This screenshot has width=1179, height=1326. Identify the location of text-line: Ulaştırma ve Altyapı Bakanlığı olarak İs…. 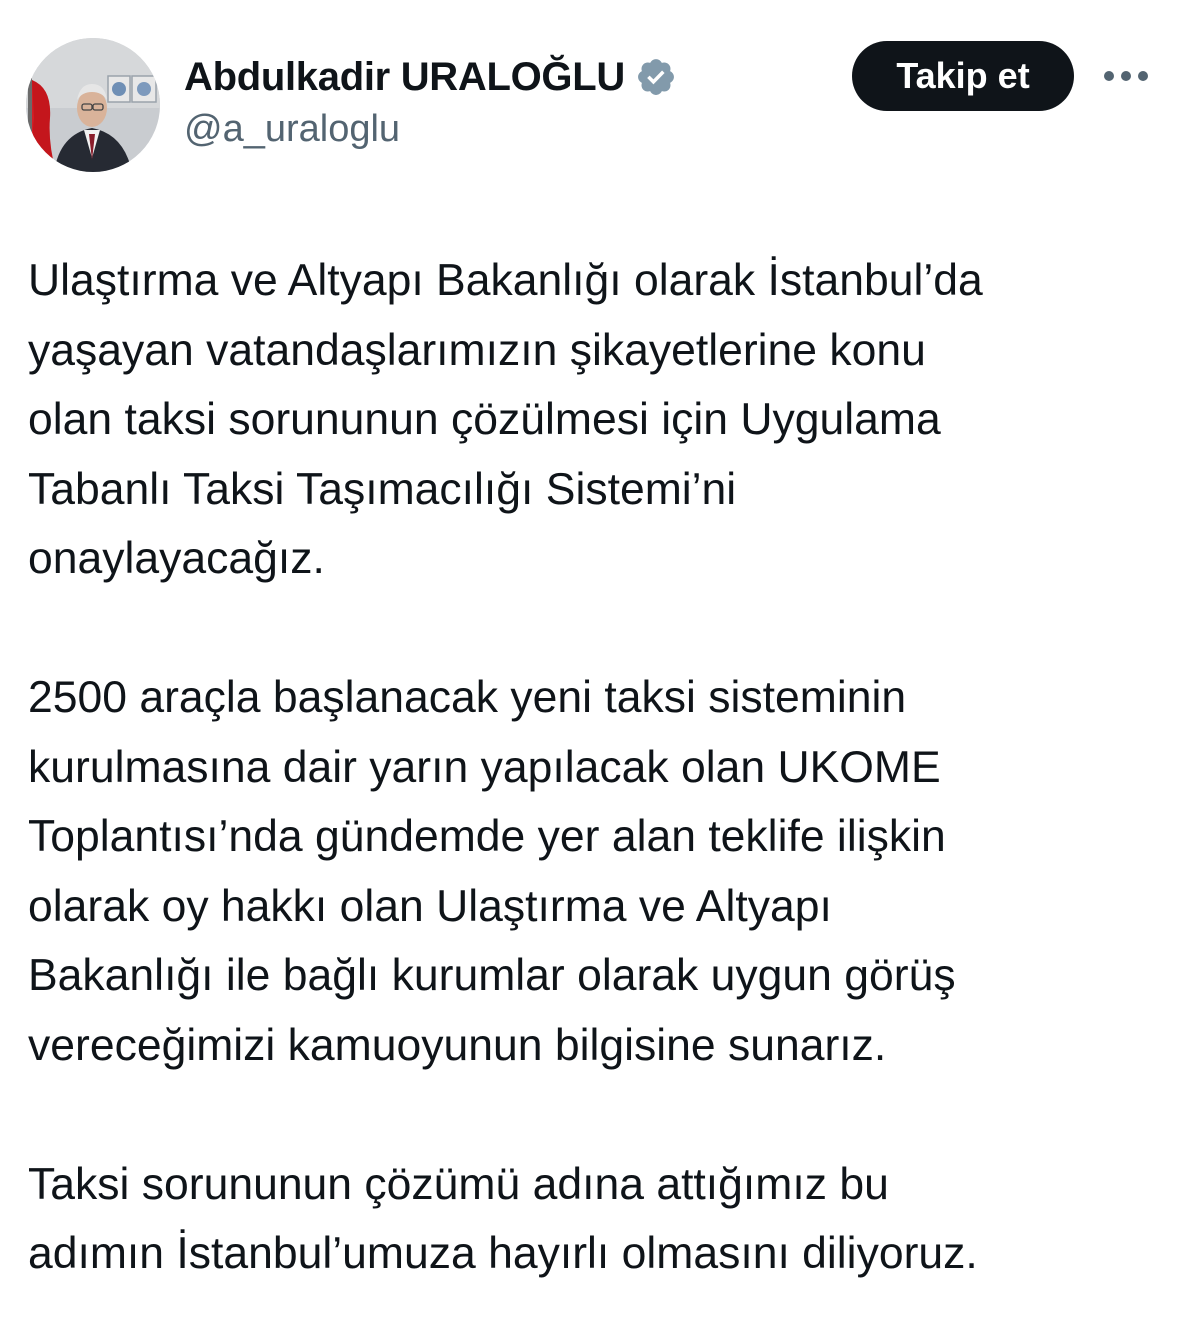
(505, 280).